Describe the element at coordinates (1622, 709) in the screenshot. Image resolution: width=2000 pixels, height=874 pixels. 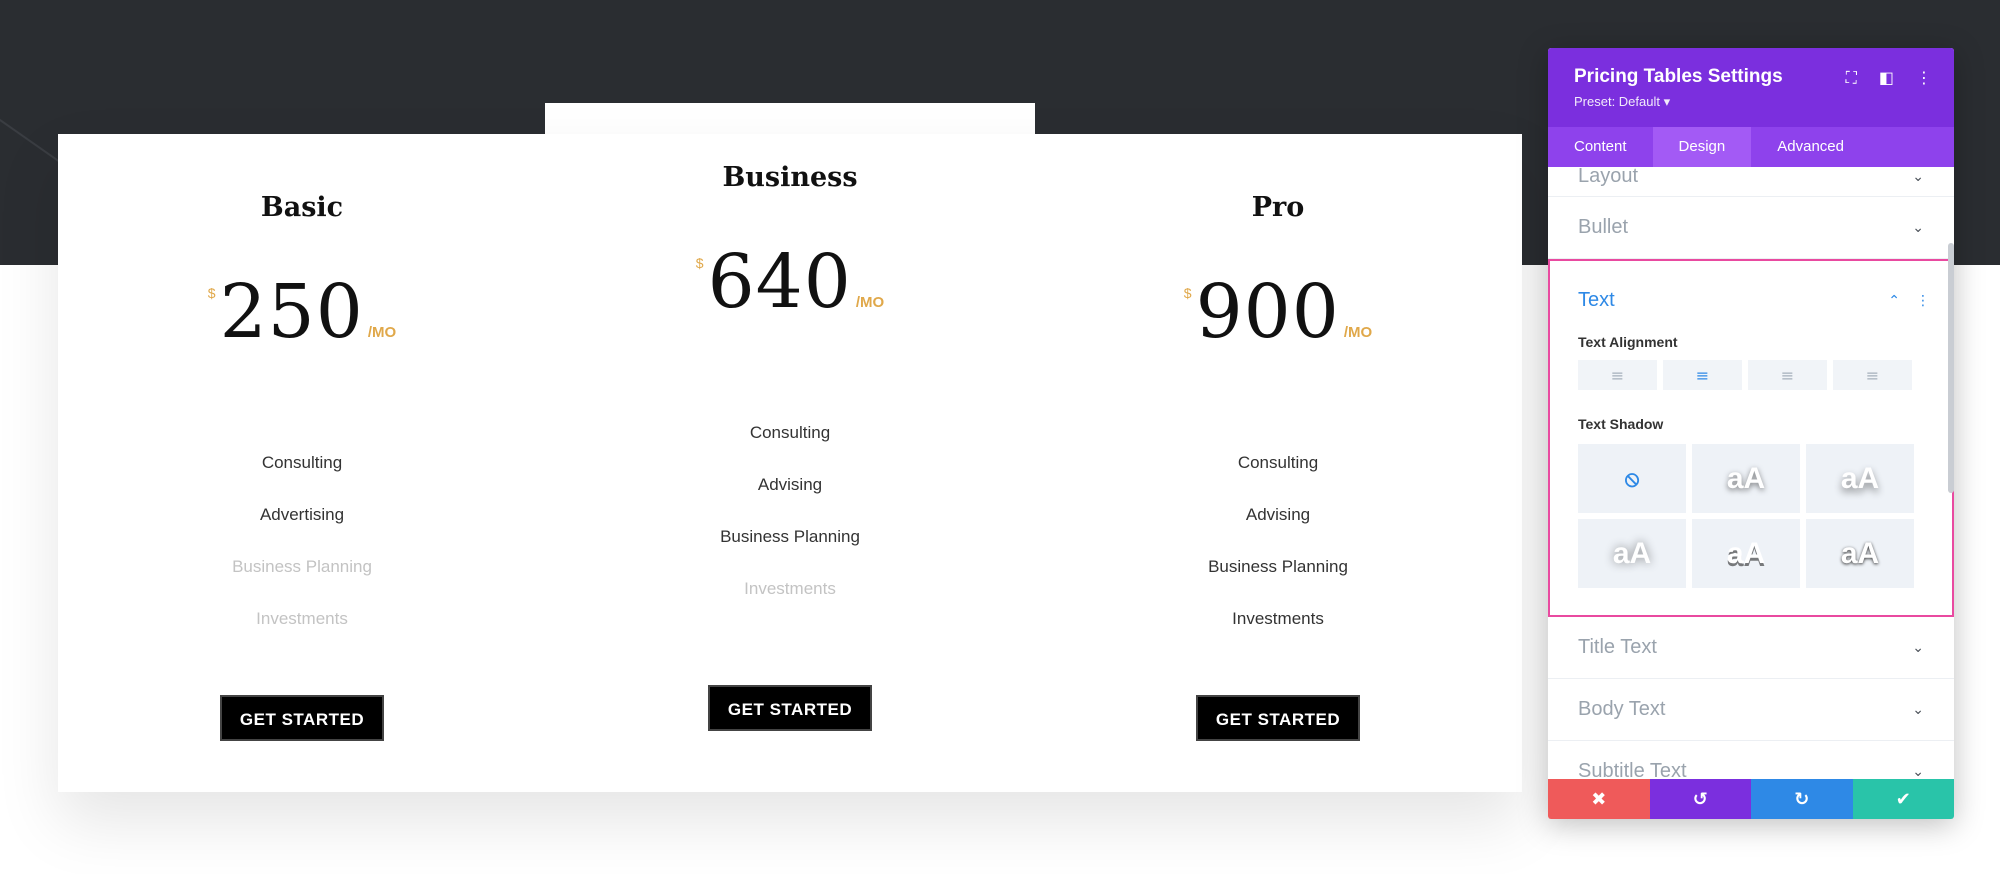
I see `section-label: Body Text` at that location.